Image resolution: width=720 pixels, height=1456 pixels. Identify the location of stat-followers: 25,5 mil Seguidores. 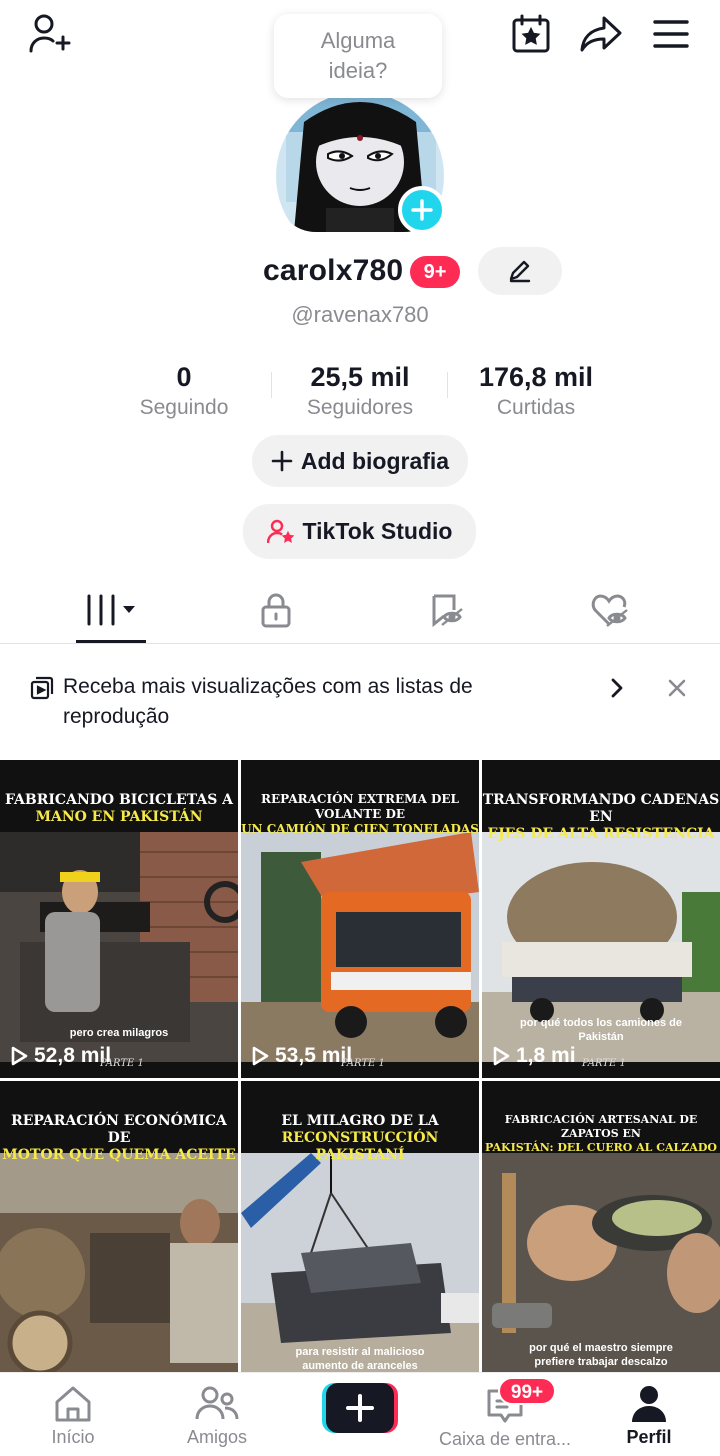
(360, 391).